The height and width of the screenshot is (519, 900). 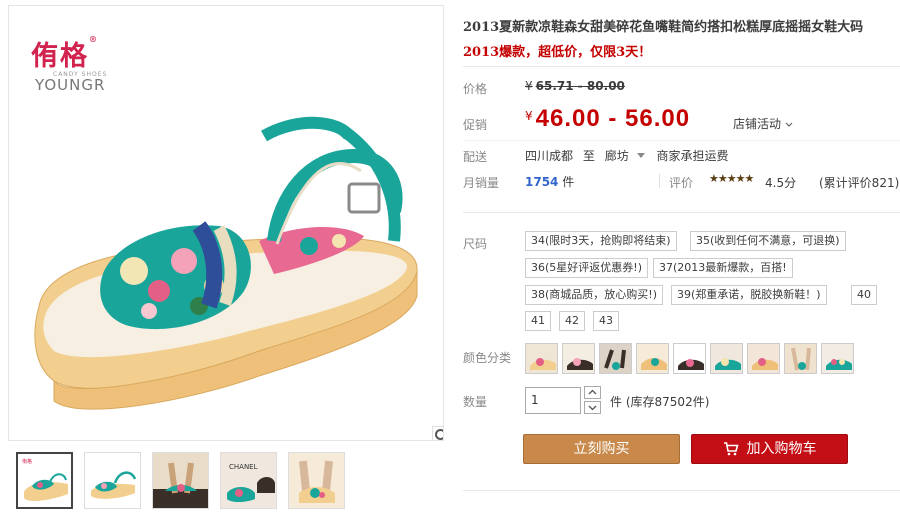 What do you see at coordinates (681, 183) in the screenshot?
I see `rating-label: 评价` at bounding box center [681, 183].